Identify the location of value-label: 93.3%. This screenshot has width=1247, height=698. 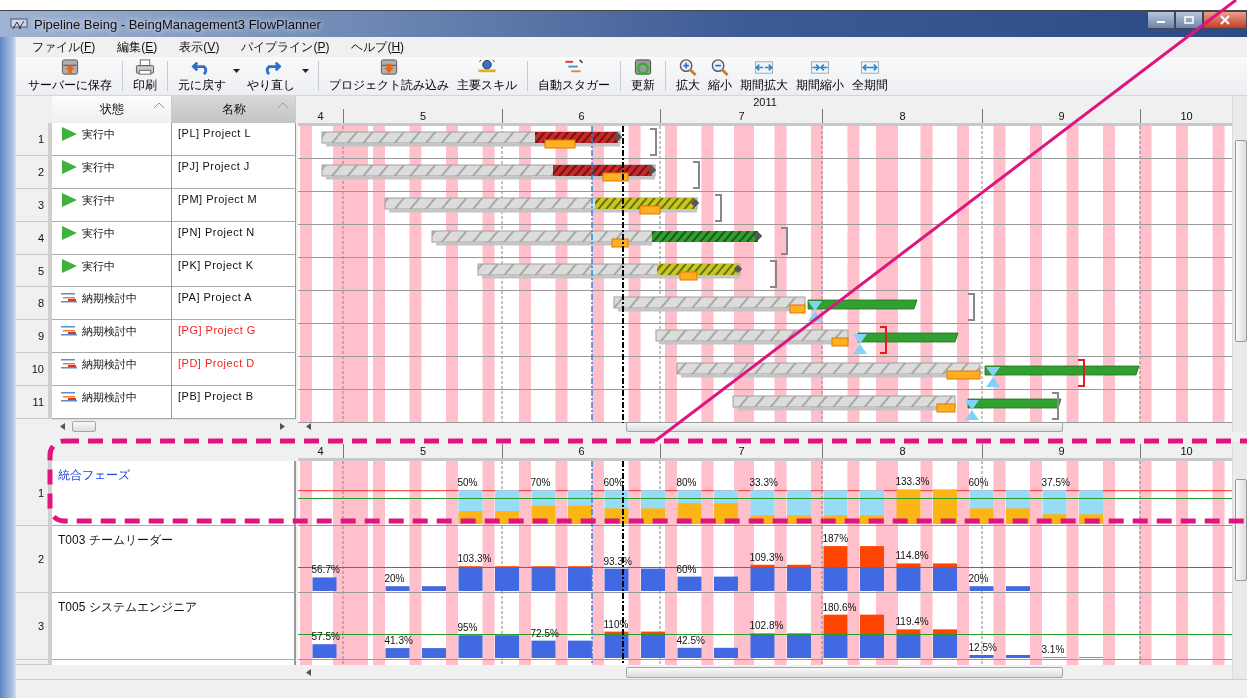
(617, 561).